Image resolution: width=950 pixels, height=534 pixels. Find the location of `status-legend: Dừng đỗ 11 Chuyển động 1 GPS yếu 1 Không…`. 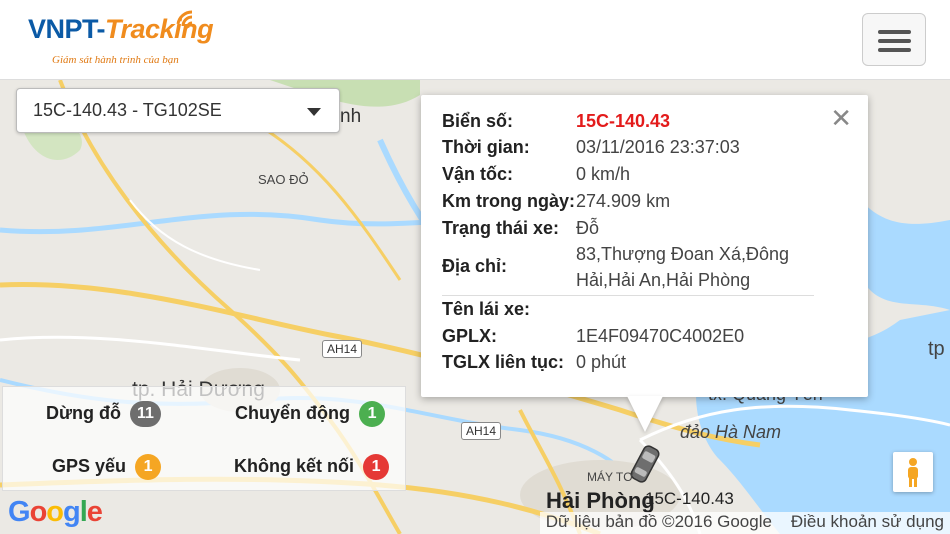

status-legend: Dừng đỗ 11 Chuyển động 1 GPS yếu 1 Không… is located at coordinates (204, 438).